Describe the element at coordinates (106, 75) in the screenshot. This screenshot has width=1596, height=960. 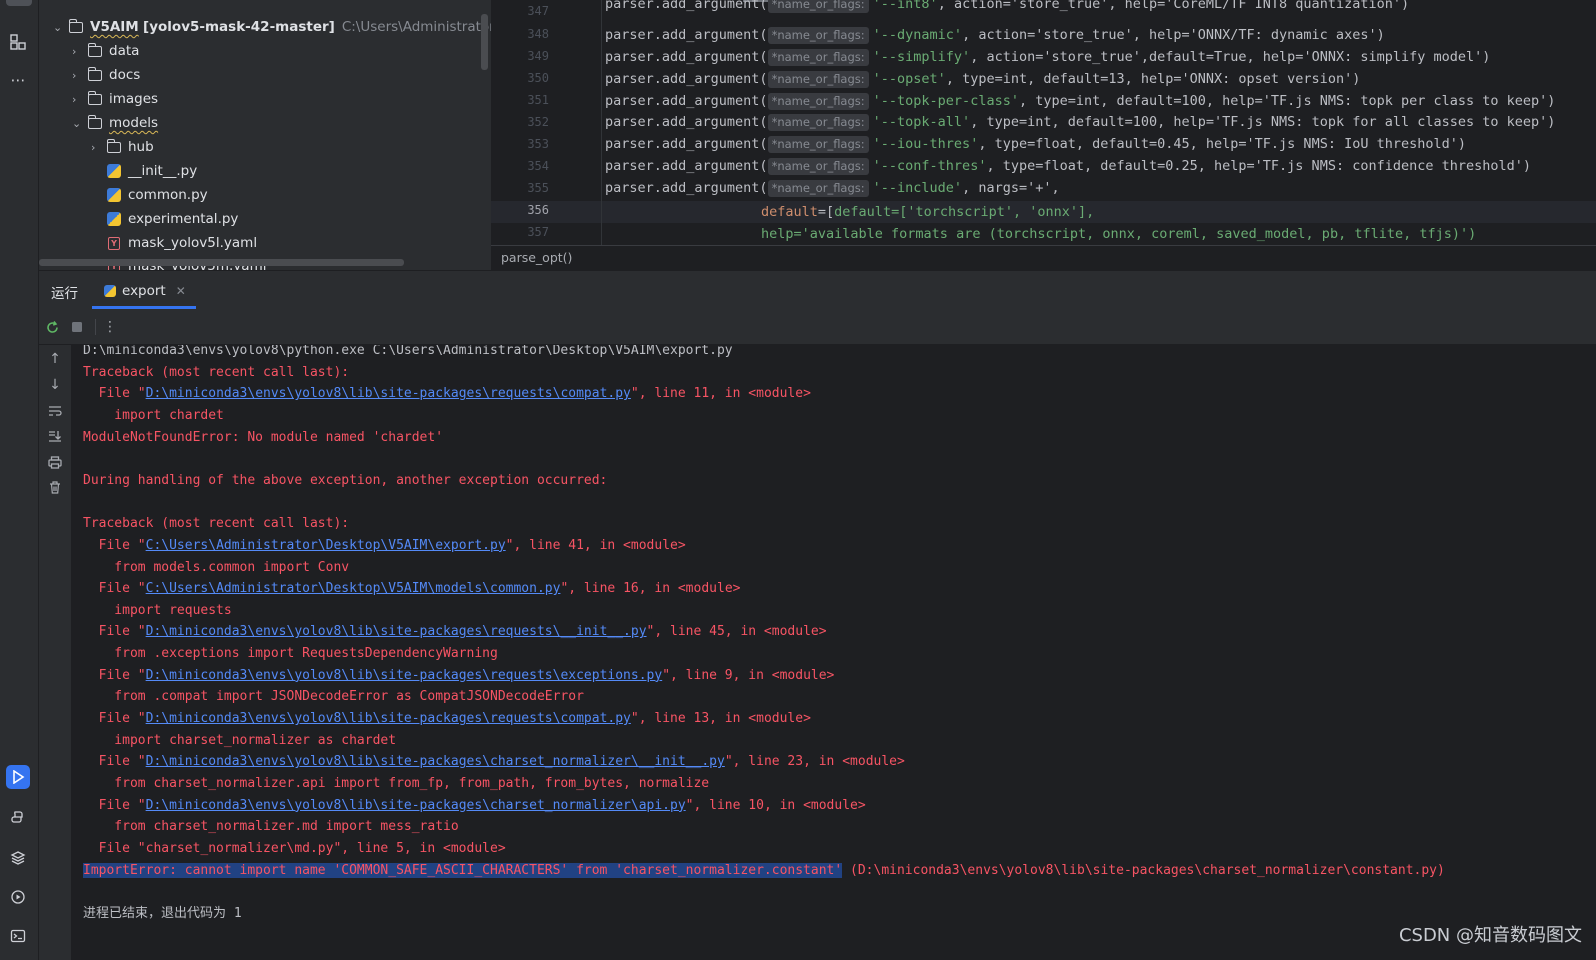
I see `tree-item-docs: › docs` at that location.